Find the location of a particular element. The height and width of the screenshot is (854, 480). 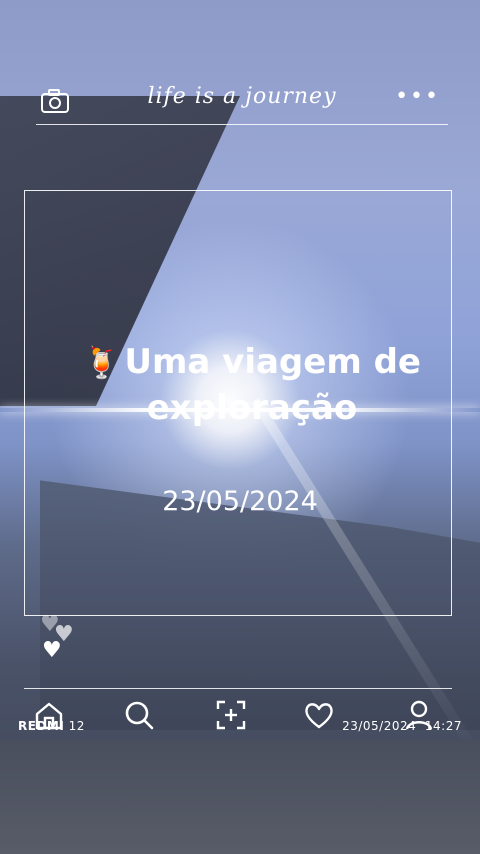

top-divider is located at coordinates (242, 124).